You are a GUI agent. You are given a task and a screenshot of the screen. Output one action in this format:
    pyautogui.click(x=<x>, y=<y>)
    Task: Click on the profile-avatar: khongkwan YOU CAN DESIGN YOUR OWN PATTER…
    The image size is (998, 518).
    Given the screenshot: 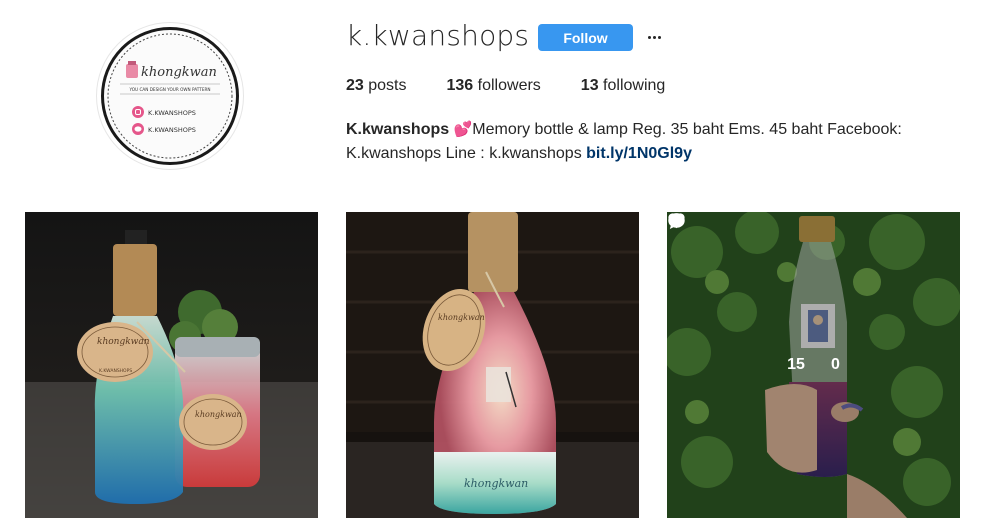 What is the action you would take?
    pyautogui.click(x=170, y=96)
    